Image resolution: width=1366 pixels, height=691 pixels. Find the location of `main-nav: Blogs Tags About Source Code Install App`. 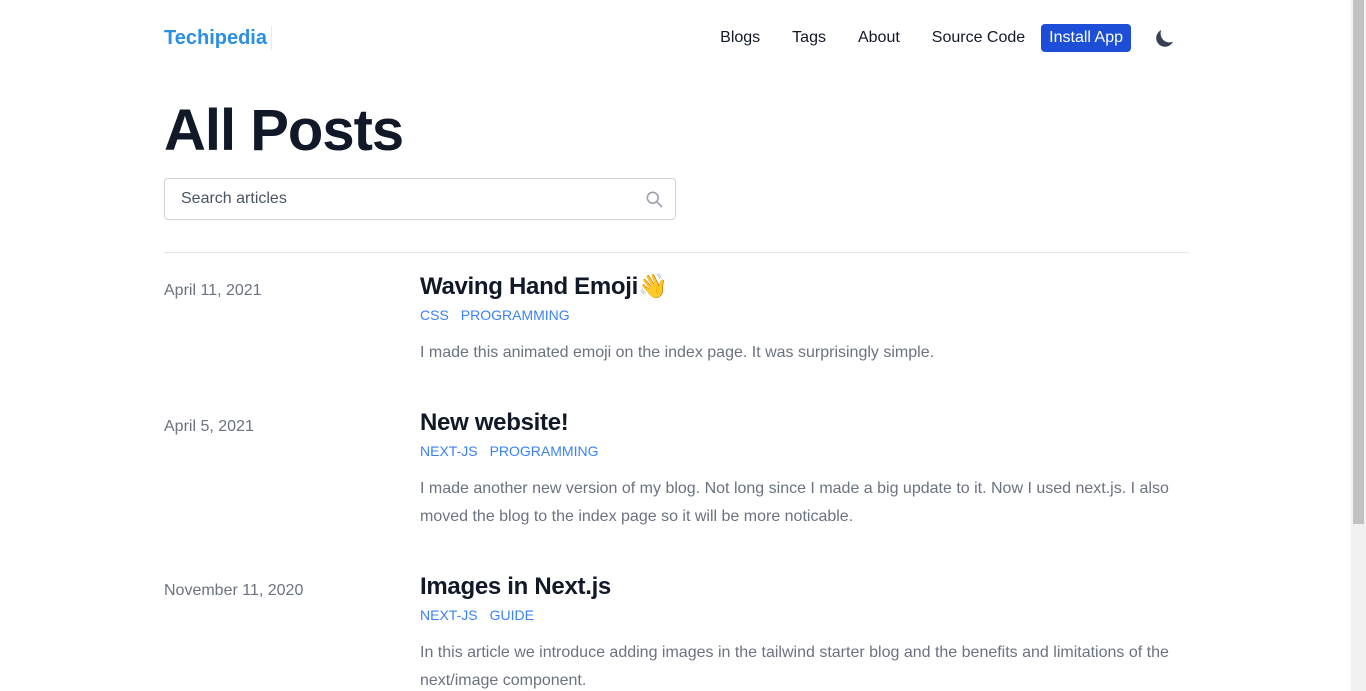

main-nav: Blogs Tags About Source Code Install App is located at coordinates (954, 38).